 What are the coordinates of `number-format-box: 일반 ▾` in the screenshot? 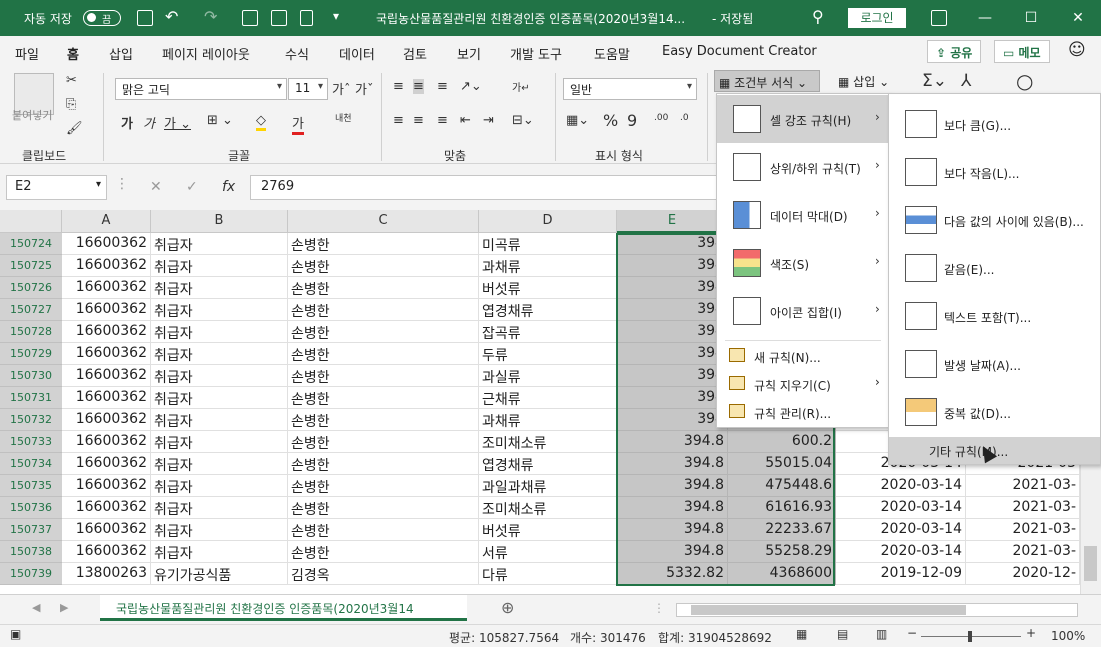 It's located at (630, 89).